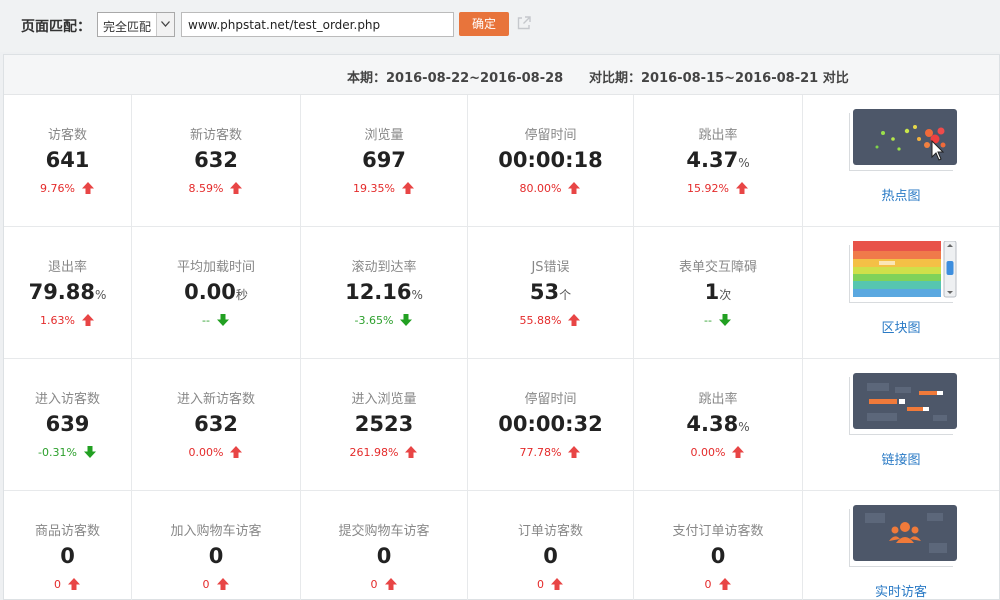 This screenshot has width=1000, height=600. Describe the element at coordinates (725, 295) in the screenshot. I see `metric-unit: 次` at that location.